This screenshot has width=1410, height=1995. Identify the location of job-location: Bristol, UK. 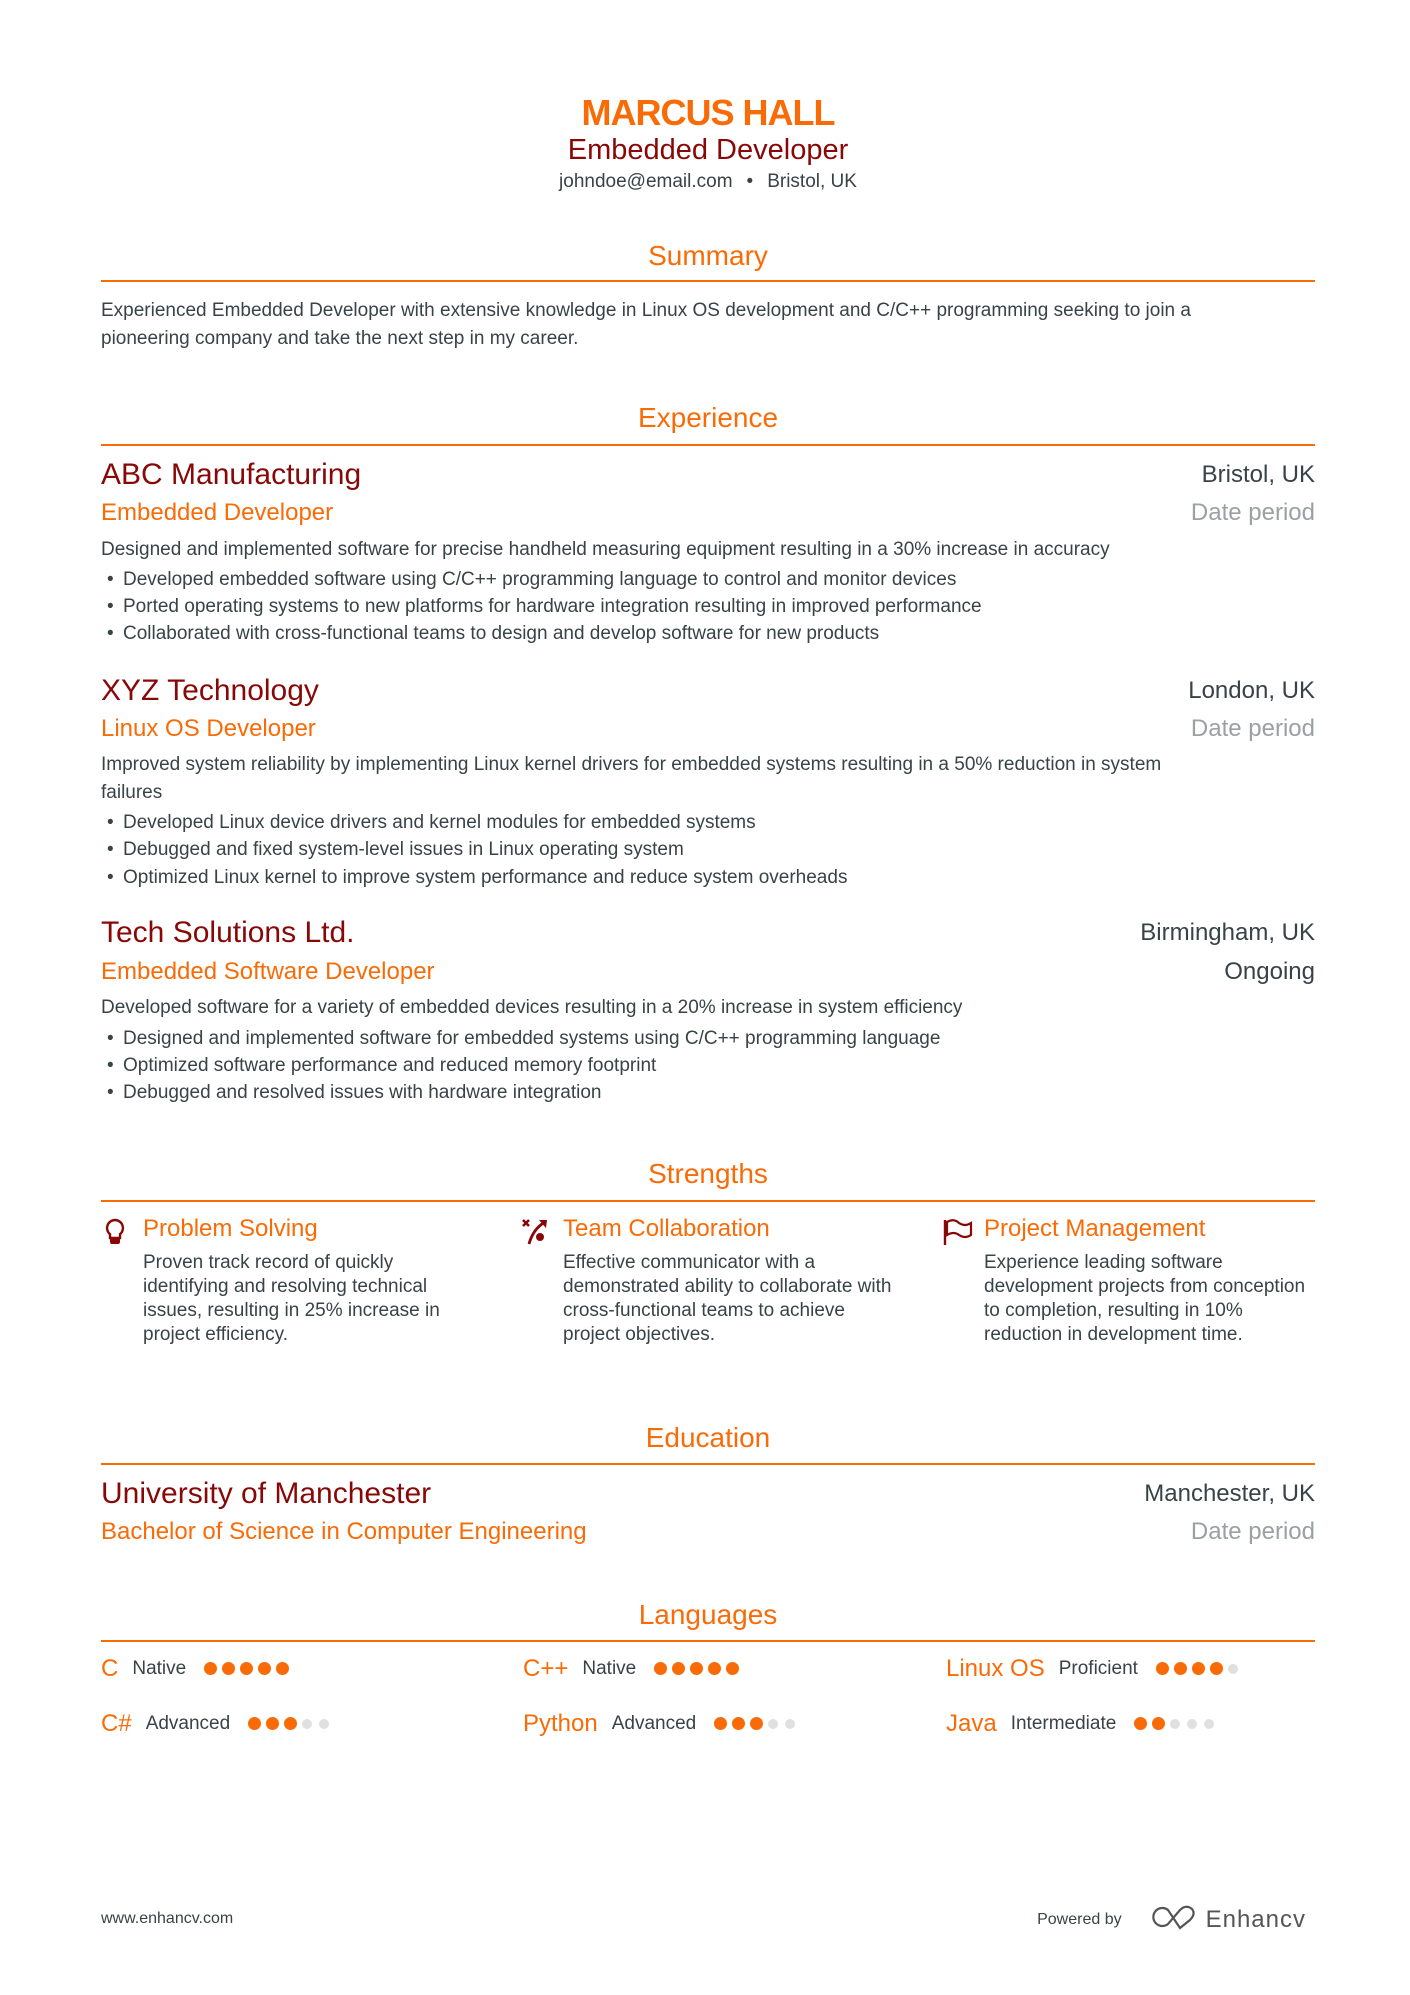
(1258, 474).